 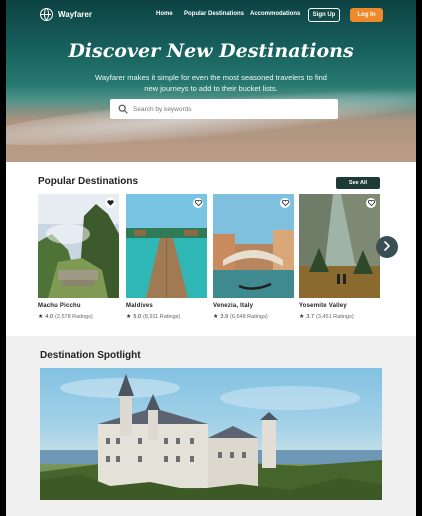 What do you see at coordinates (366, 15) in the screenshot?
I see `login-button: Log In` at bounding box center [366, 15].